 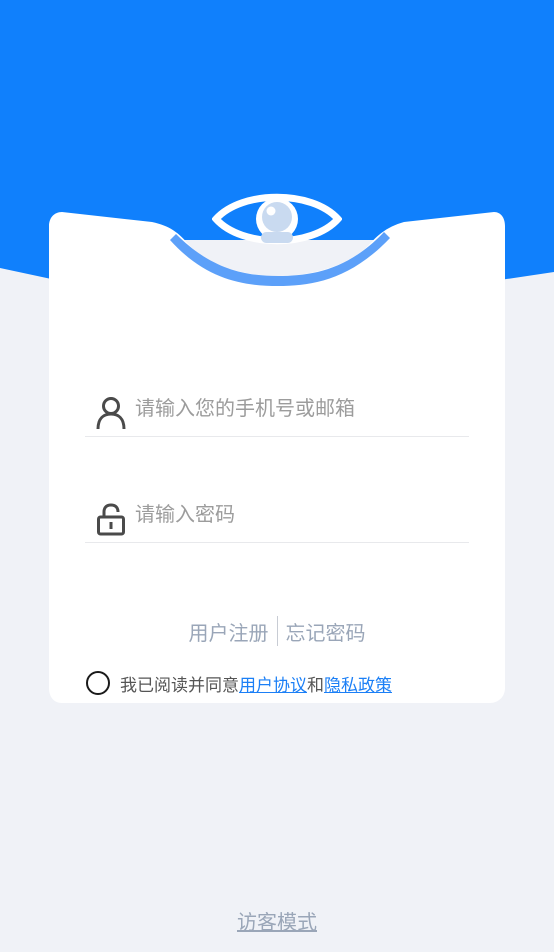 What do you see at coordinates (295, 514) in the screenshot?
I see `password-input` at bounding box center [295, 514].